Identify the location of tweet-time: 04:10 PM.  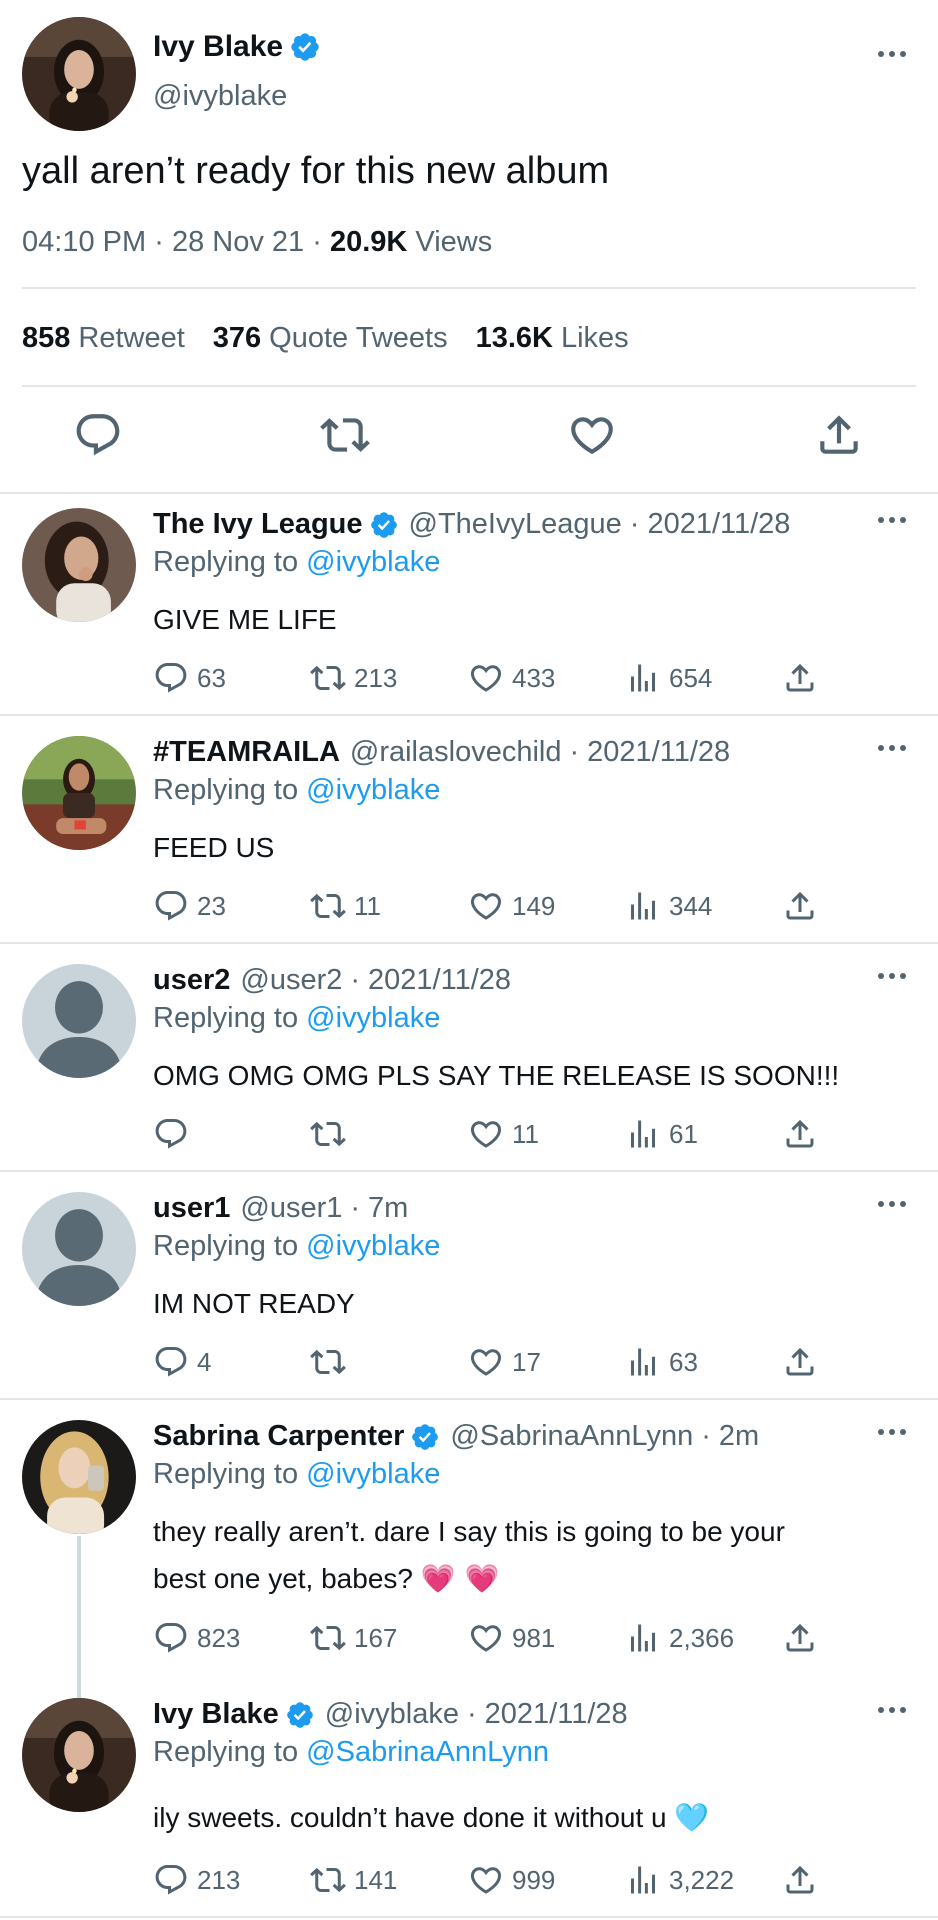
(84, 242).